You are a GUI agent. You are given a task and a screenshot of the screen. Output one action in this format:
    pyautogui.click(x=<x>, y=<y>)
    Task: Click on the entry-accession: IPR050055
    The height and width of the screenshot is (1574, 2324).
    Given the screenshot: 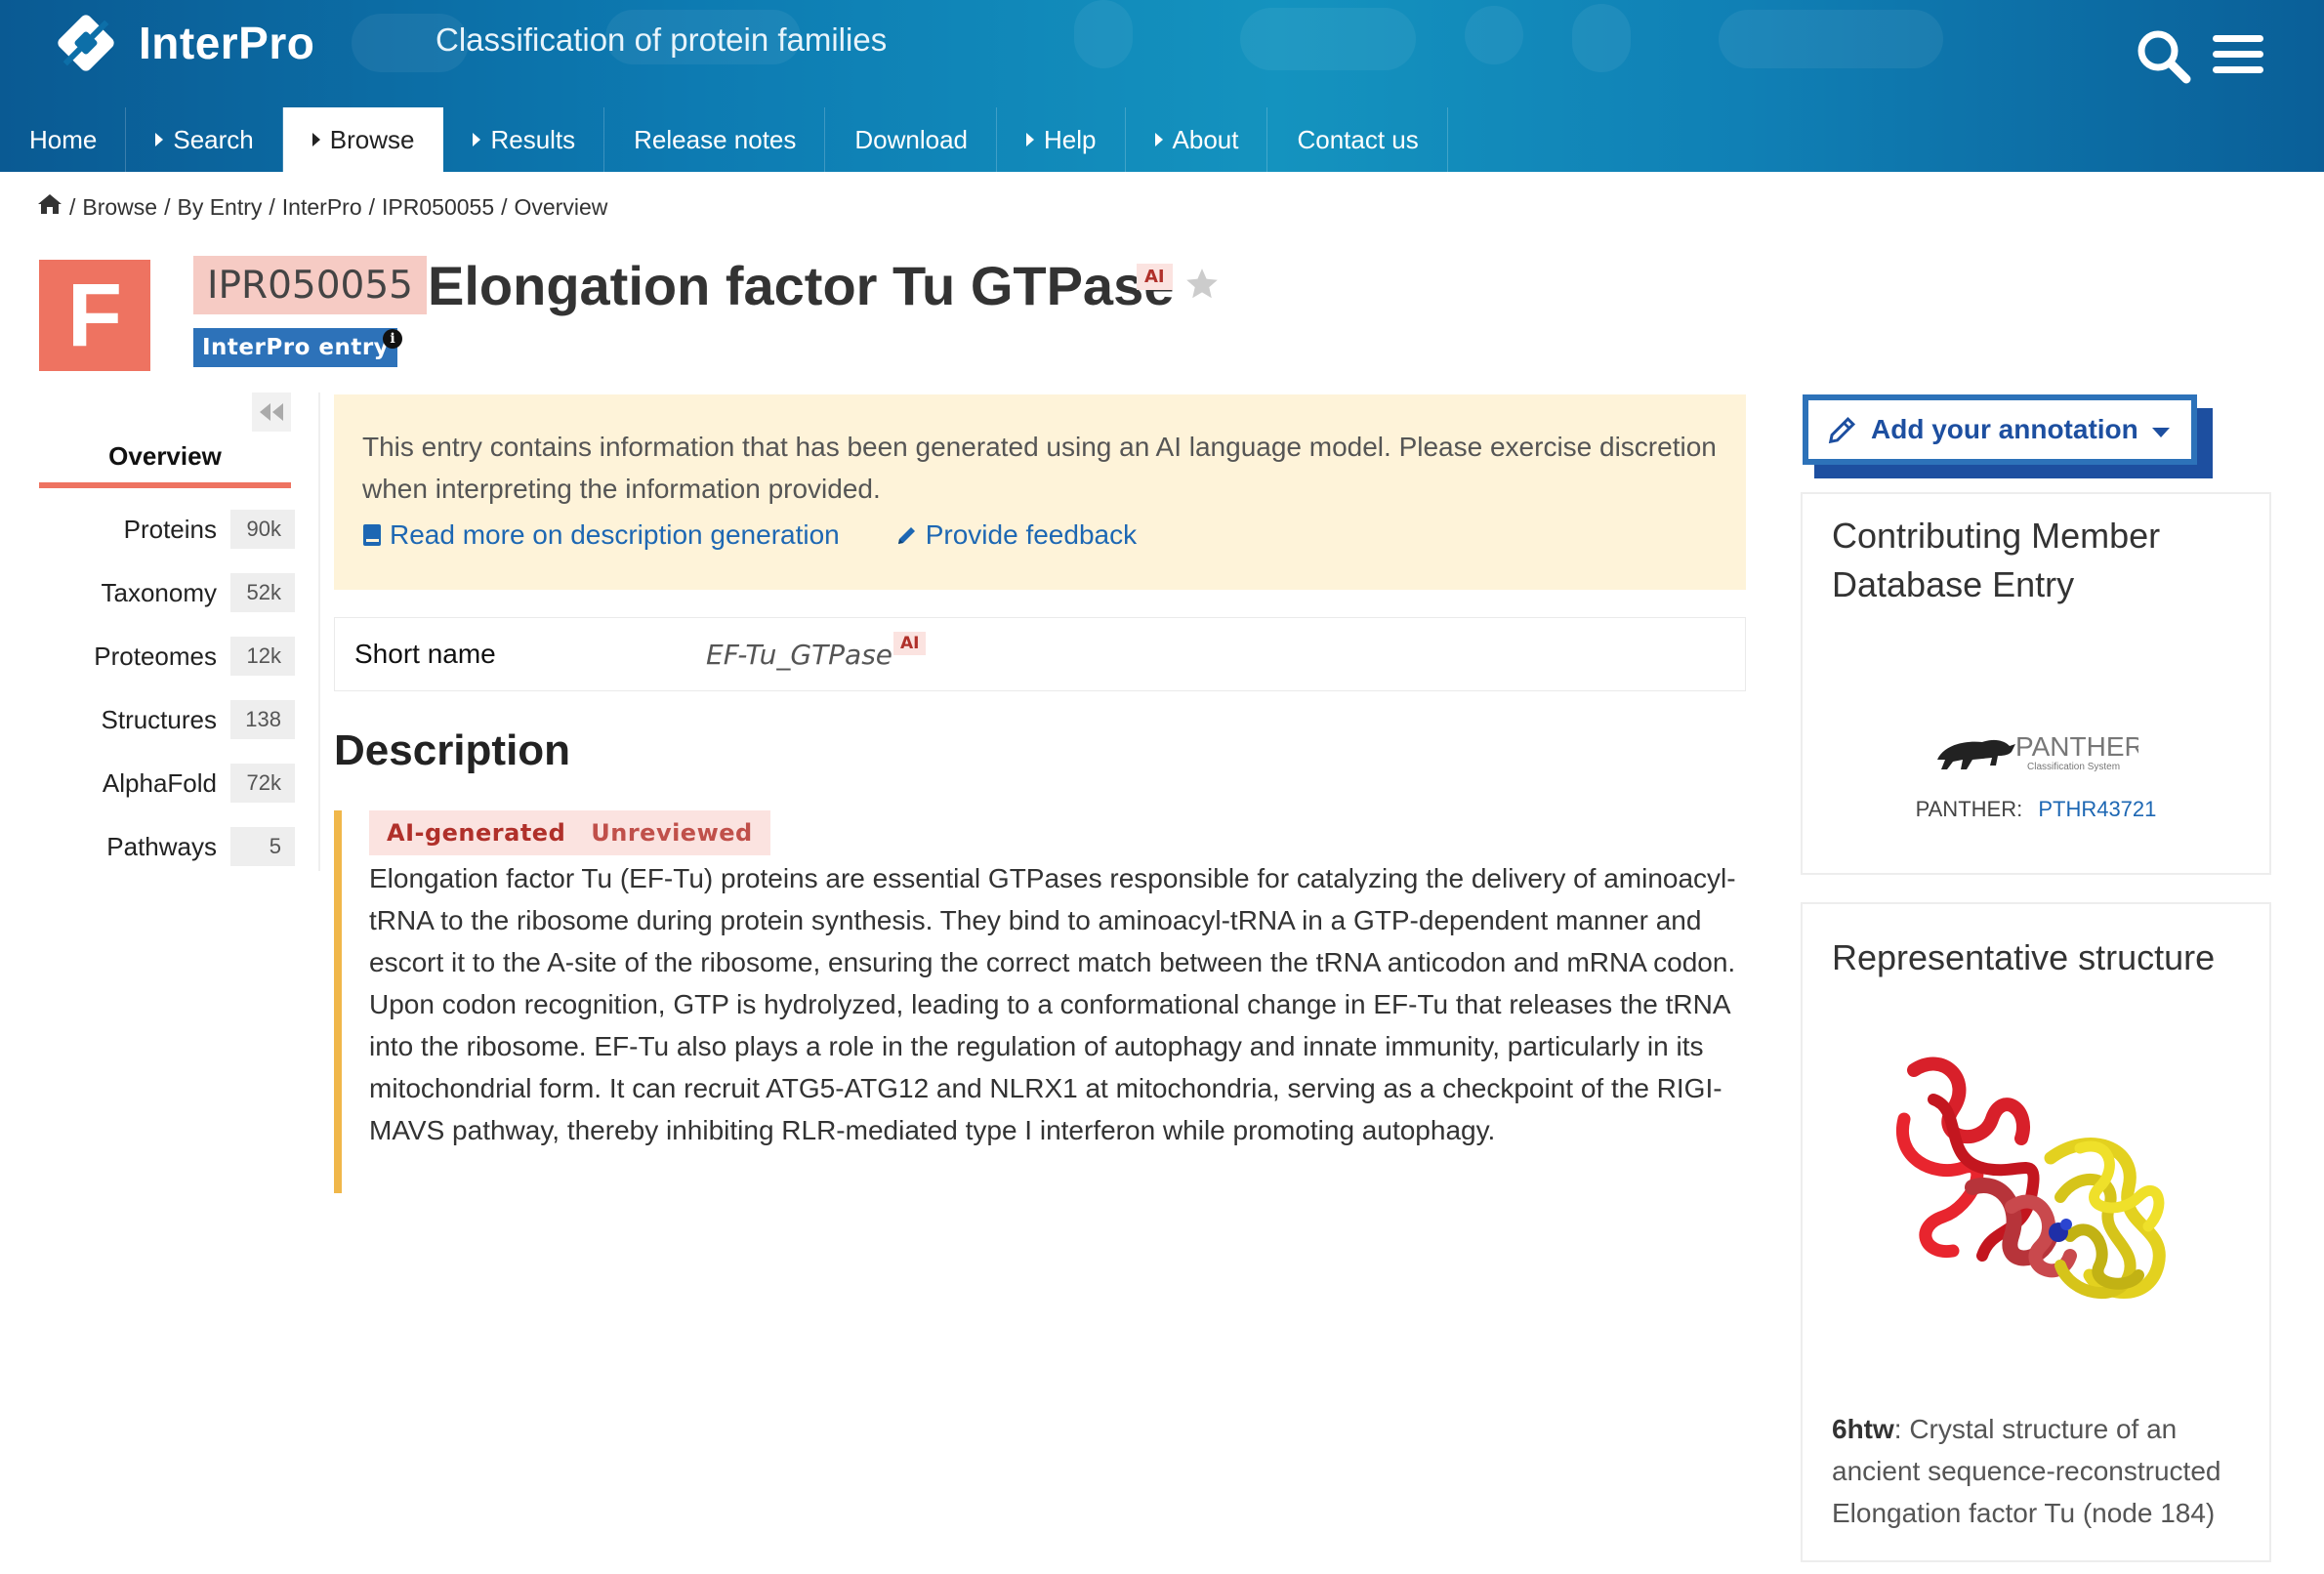 What is the action you would take?
    pyautogui.click(x=310, y=285)
    